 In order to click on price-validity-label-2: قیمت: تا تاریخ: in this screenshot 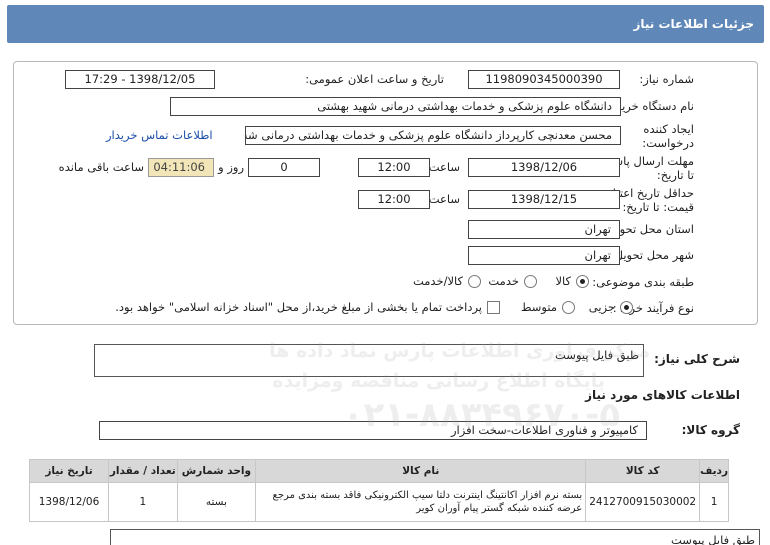, I will do `click(658, 207)`.